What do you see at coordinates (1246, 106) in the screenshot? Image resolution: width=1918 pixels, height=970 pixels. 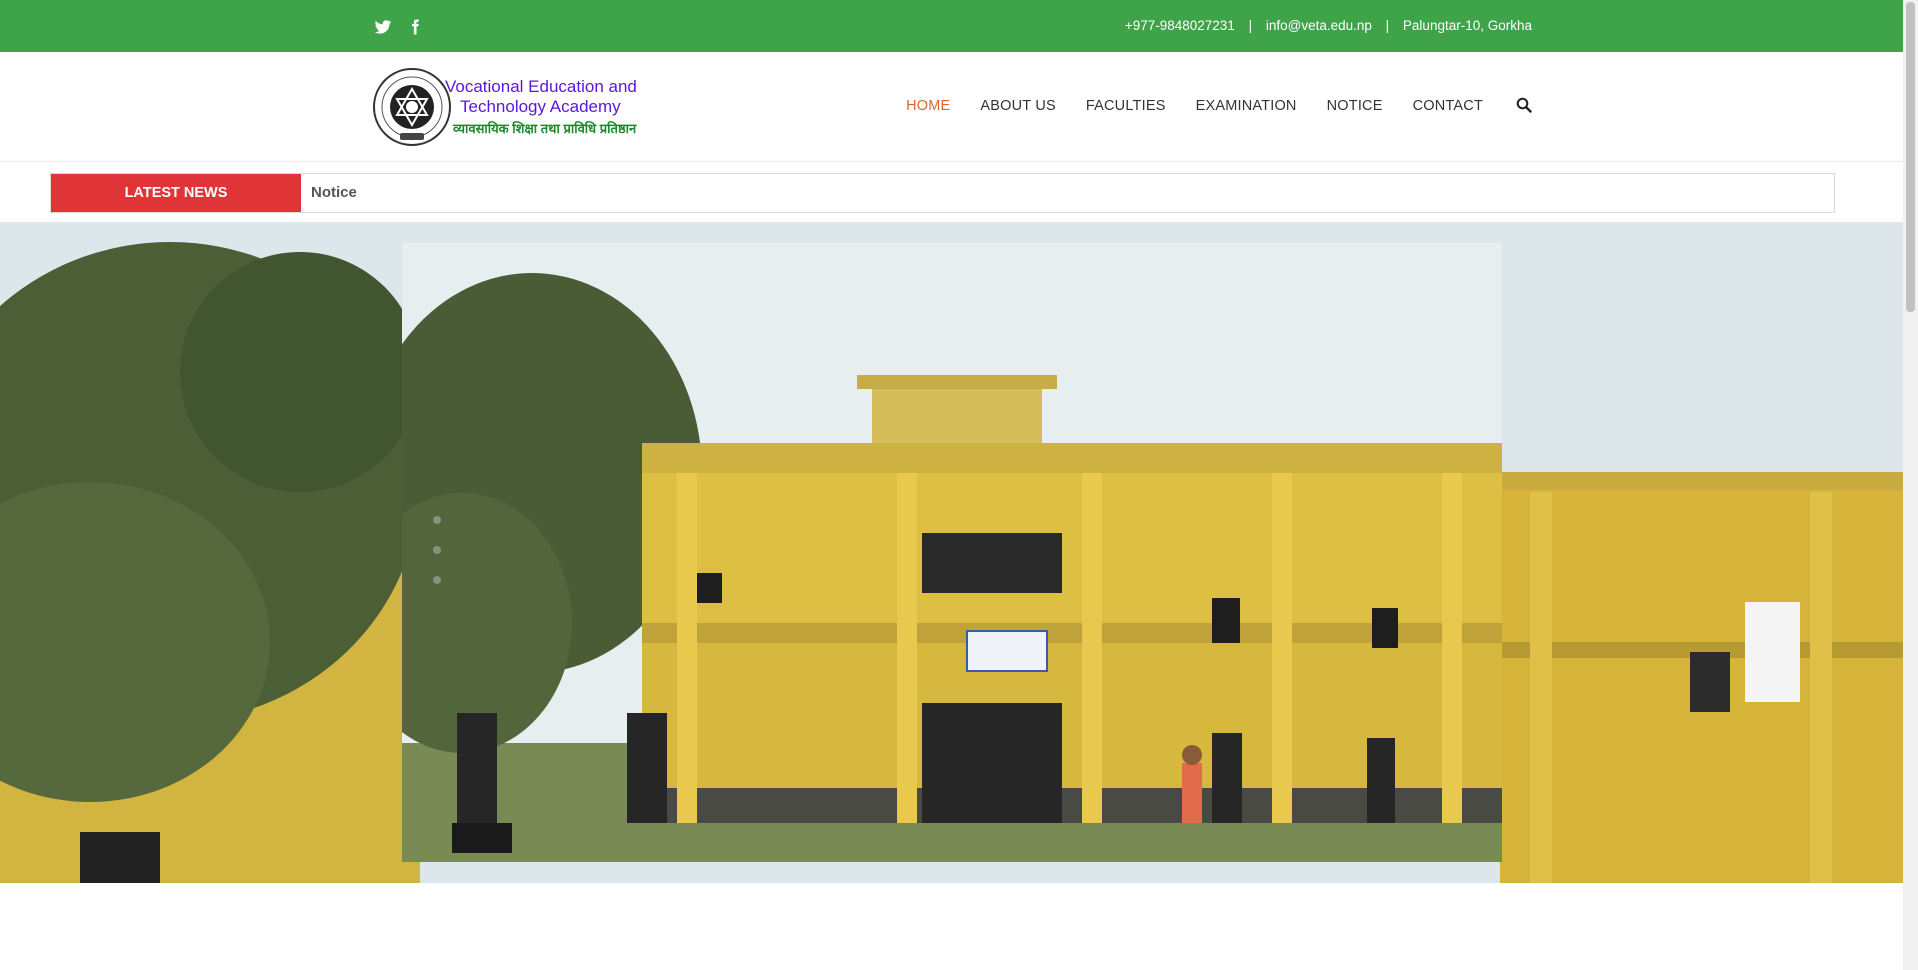 I see `nav-item-examination: EXAMINATION` at bounding box center [1246, 106].